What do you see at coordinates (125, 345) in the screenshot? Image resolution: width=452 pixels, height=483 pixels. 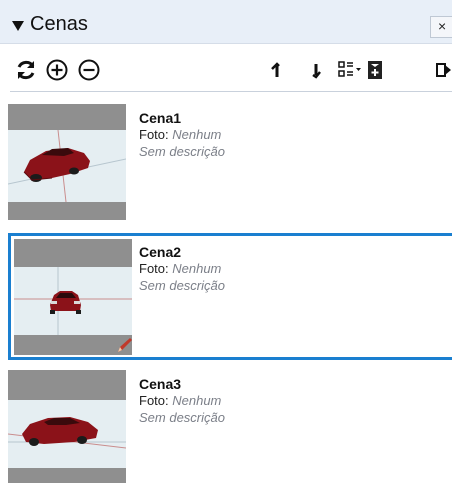 I see `edit-pencil-icon` at bounding box center [125, 345].